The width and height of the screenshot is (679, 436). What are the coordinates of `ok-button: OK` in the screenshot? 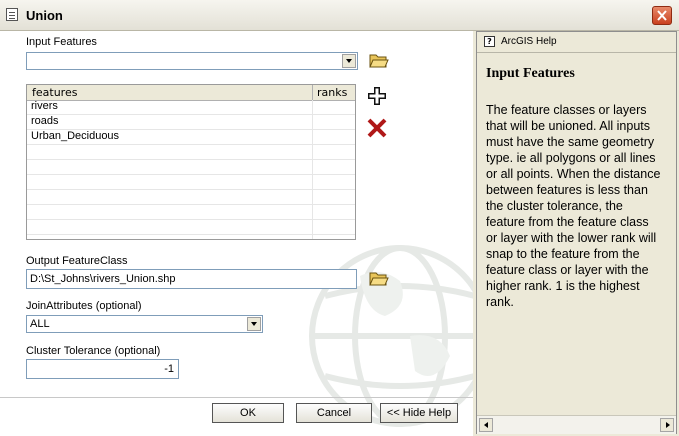 It's located at (248, 413).